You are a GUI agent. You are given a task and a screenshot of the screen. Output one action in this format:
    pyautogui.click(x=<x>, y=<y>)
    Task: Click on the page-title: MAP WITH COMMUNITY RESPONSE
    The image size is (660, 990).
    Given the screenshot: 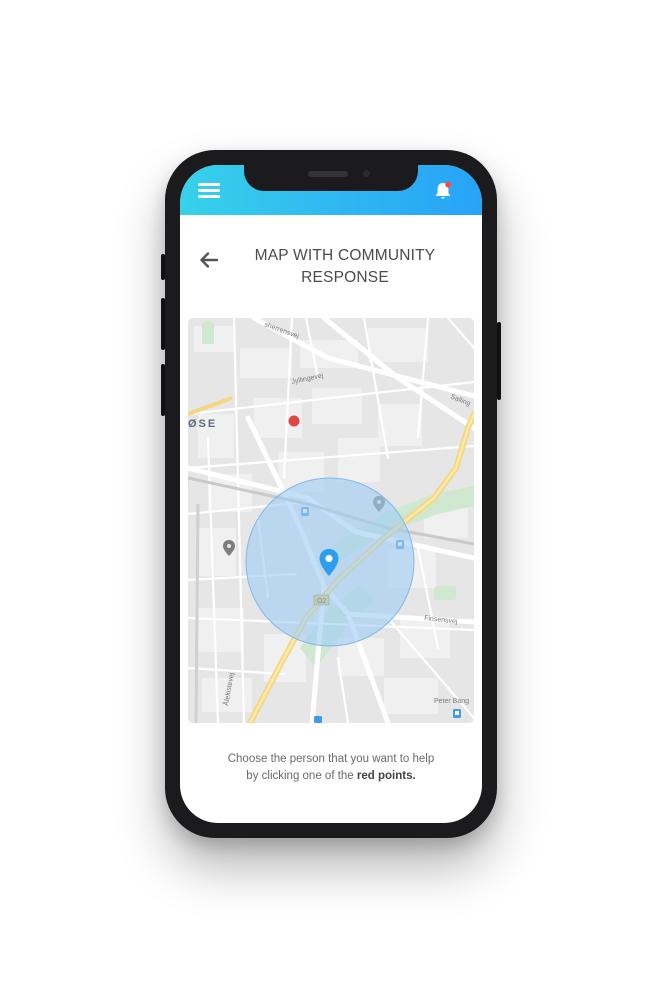 What is the action you would take?
    pyautogui.click(x=345, y=267)
    